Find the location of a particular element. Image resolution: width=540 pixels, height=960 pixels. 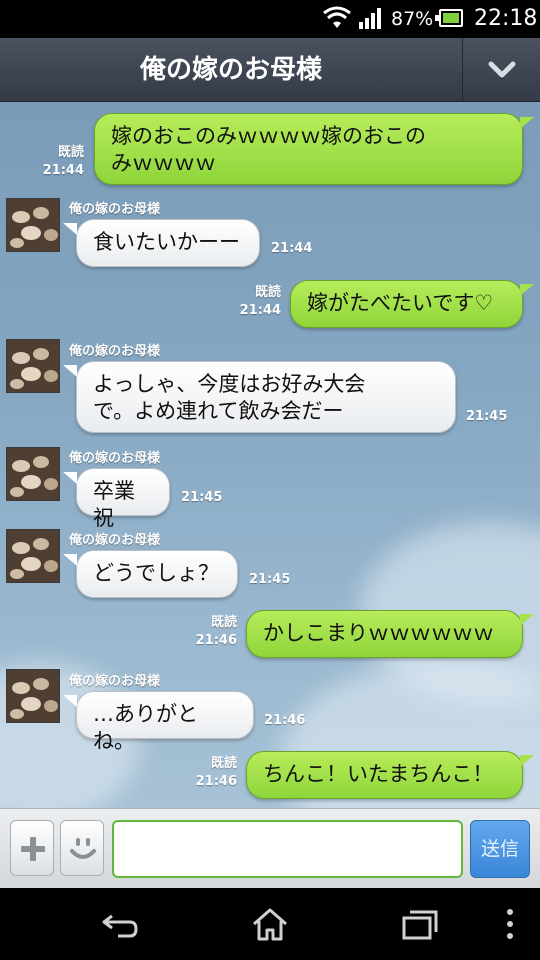

message-text: みｗｗｗｗ is located at coordinates (163, 163).